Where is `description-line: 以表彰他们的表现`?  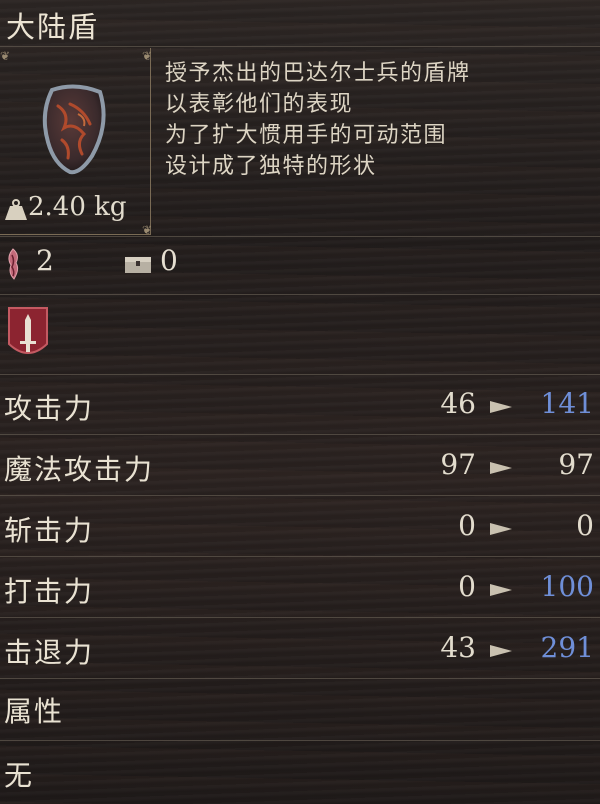
description-line: 以表彰他们的表现 is located at coordinates (259, 104).